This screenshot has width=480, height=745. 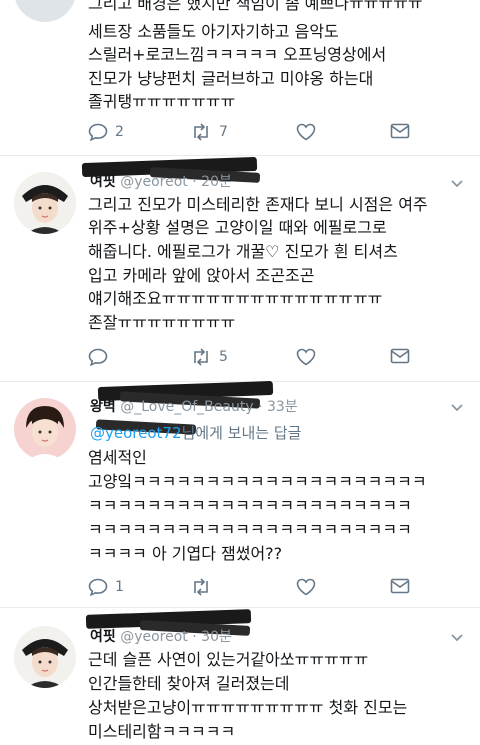 I want to click on retweet-count: 7, so click(x=223, y=132).